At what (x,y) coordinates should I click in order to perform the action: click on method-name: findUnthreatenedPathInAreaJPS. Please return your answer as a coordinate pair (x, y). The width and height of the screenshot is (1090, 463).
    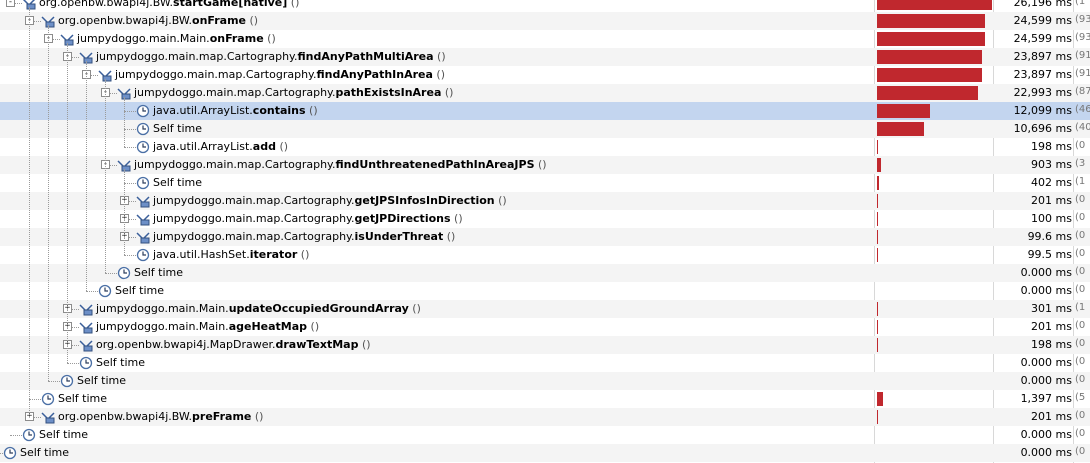
    Looking at the image, I should click on (435, 164).